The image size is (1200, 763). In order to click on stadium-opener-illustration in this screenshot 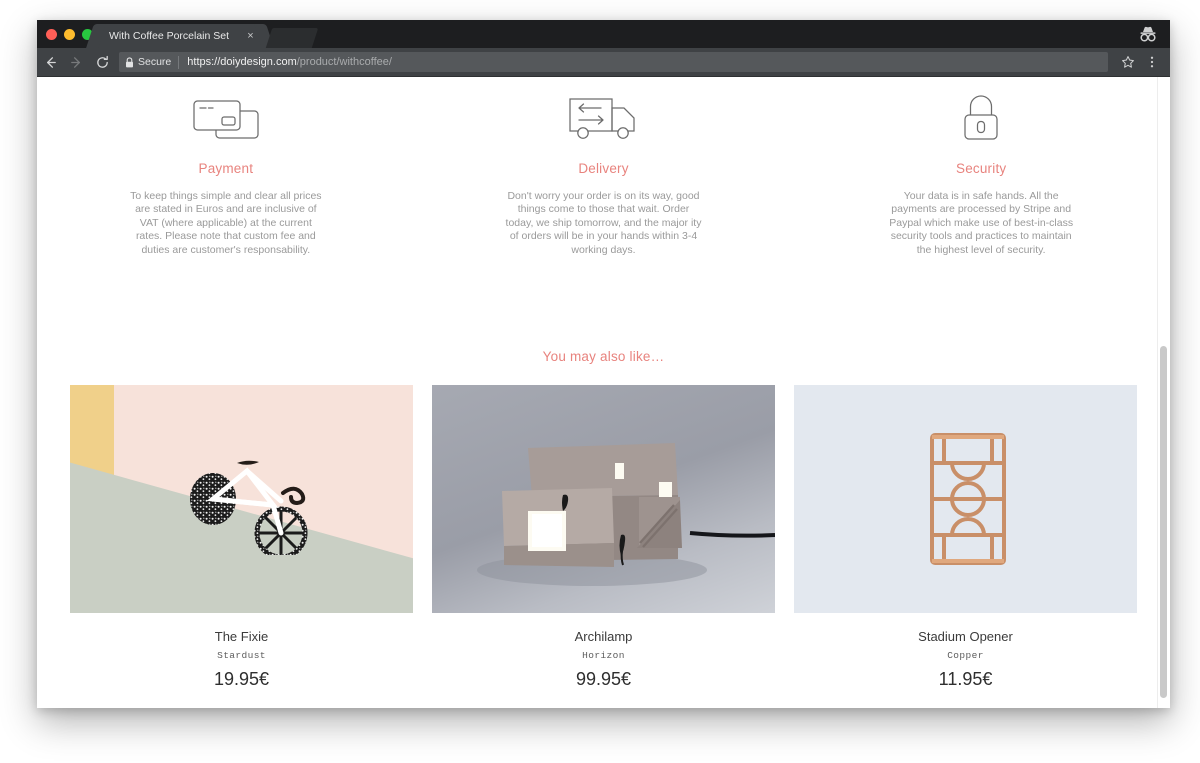, I will do `click(968, 499)`.